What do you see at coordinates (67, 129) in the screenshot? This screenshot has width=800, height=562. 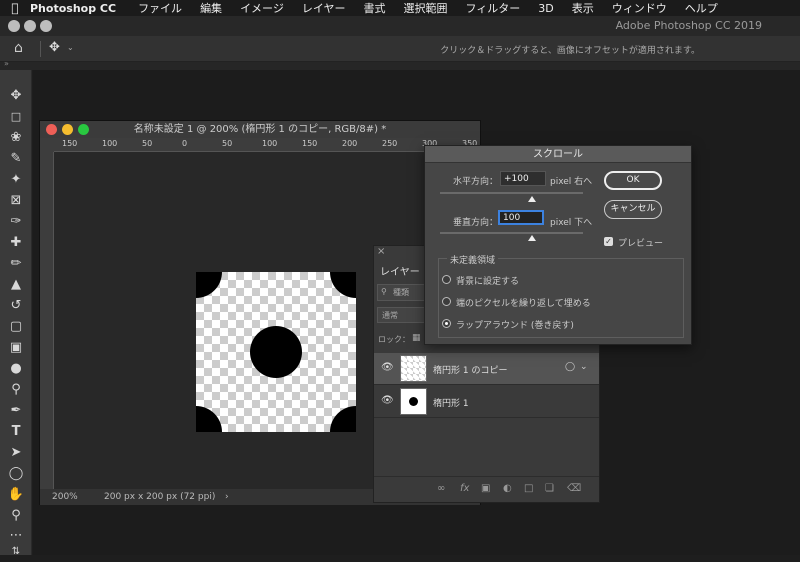 I see `doc-minimize-button` at bounding box center [67, 129].